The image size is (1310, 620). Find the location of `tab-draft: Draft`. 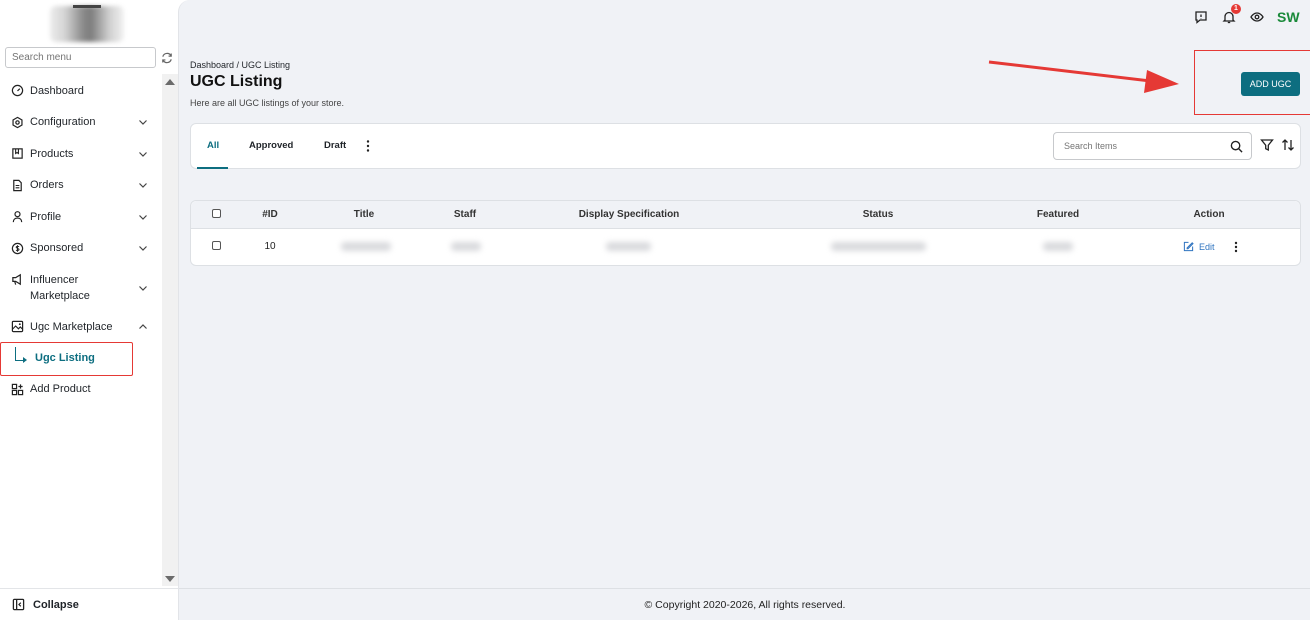

tab-draft: Draft is located at coordinates (335, 145).